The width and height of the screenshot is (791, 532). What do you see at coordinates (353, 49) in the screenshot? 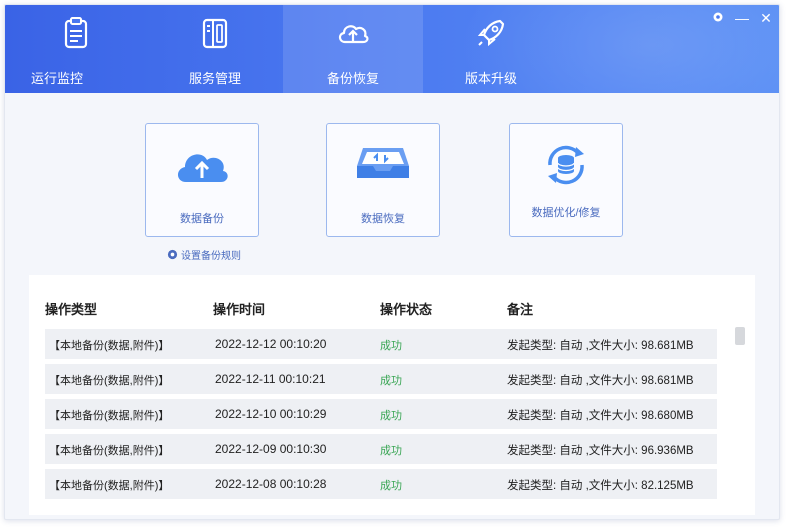
I see `tab-backup-restore: 备份恢复` at bounding box center [353, 49].